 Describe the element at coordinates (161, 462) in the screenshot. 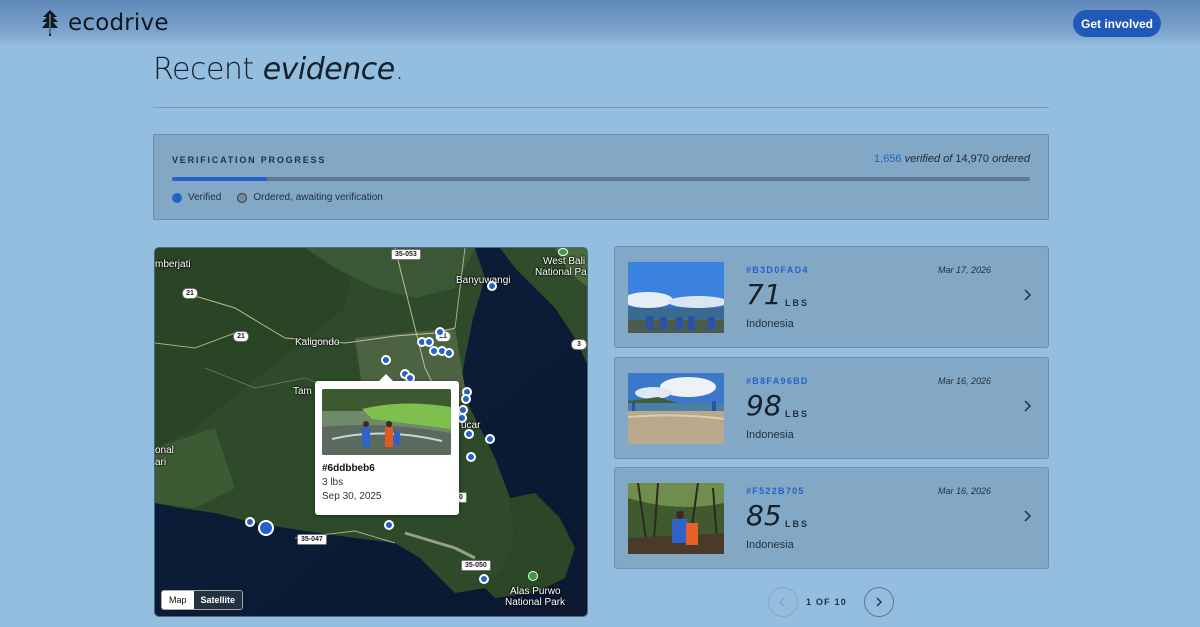

I see `map-label-ari: ari` at that location.